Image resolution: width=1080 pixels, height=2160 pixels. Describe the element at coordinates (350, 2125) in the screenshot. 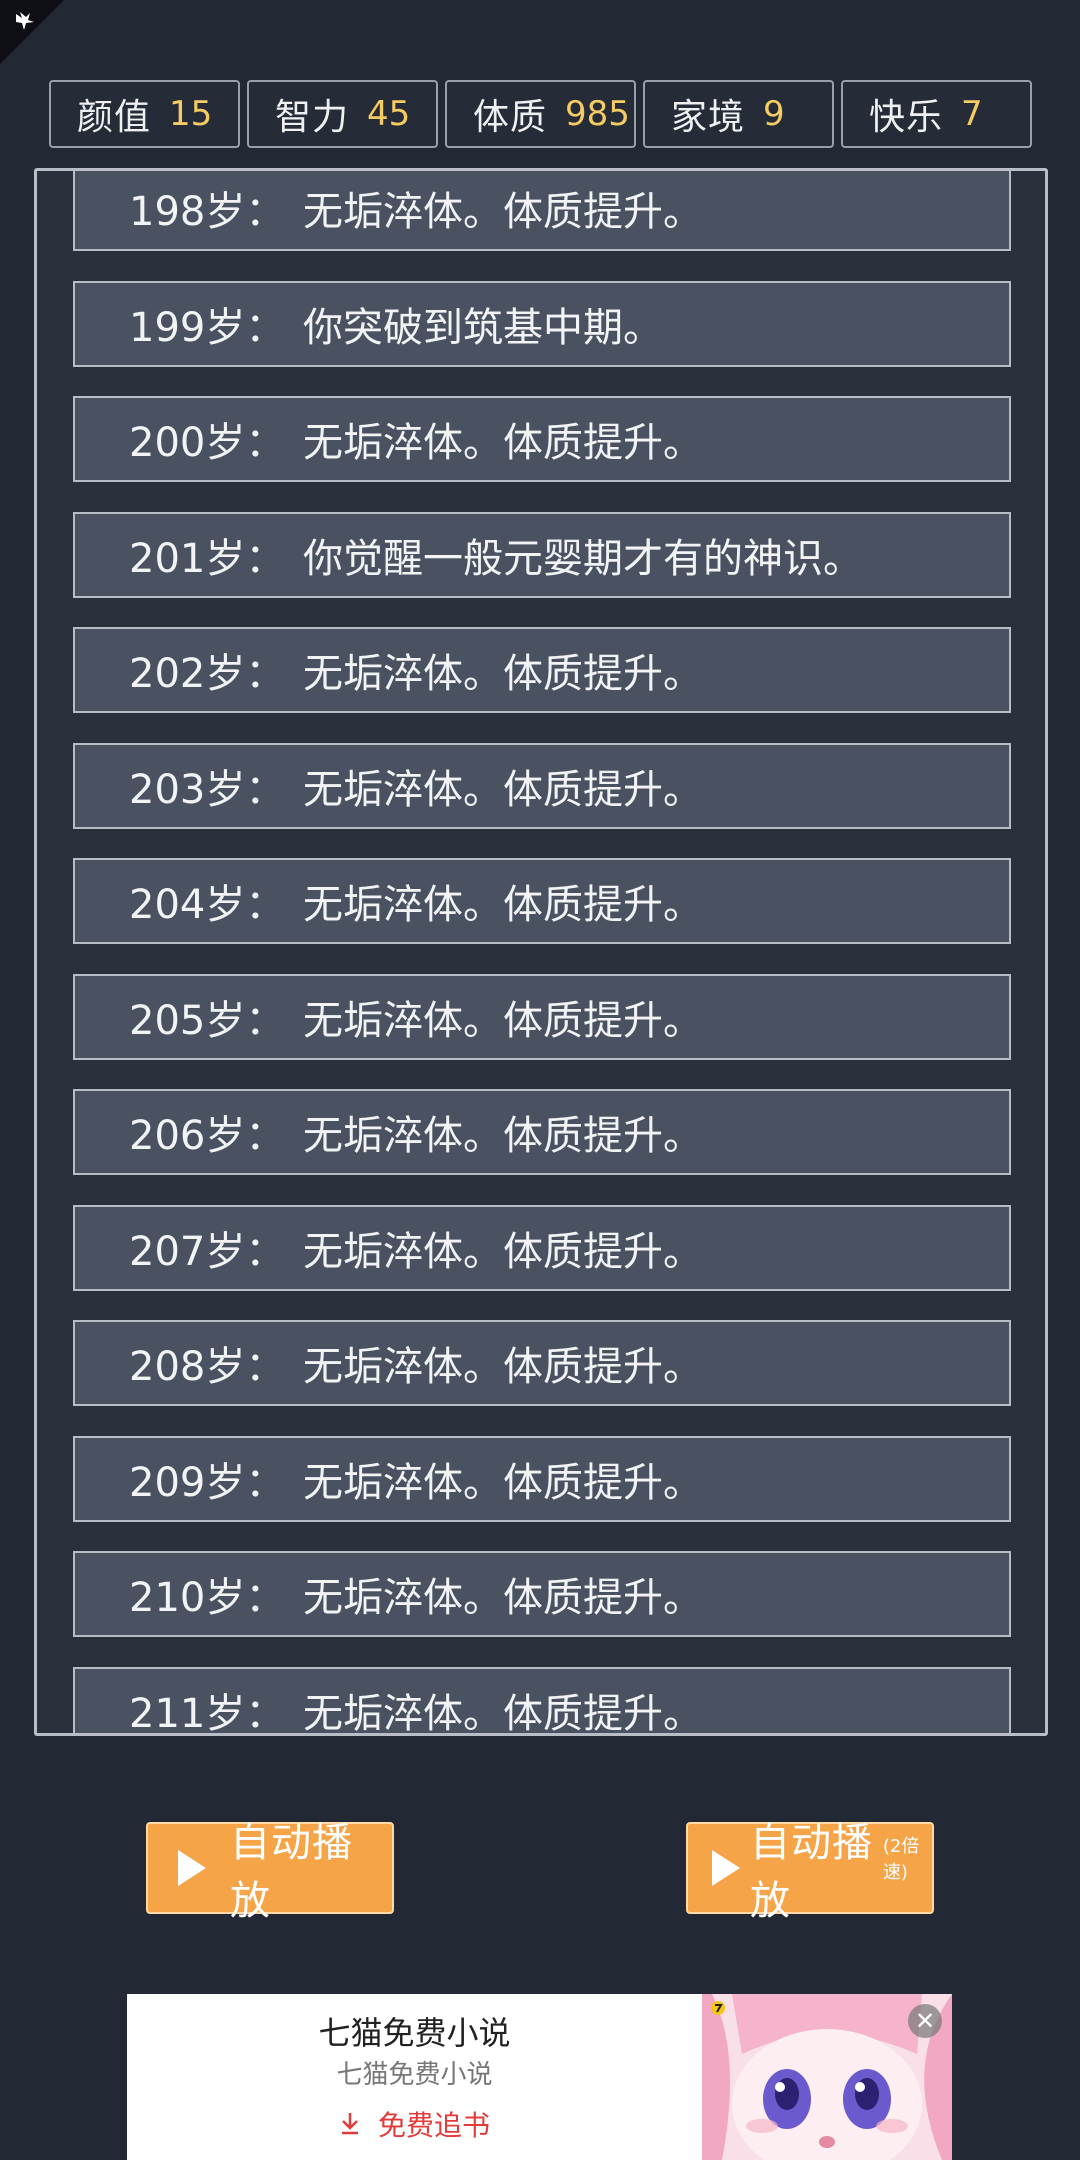

I see `download-icon` at that location.